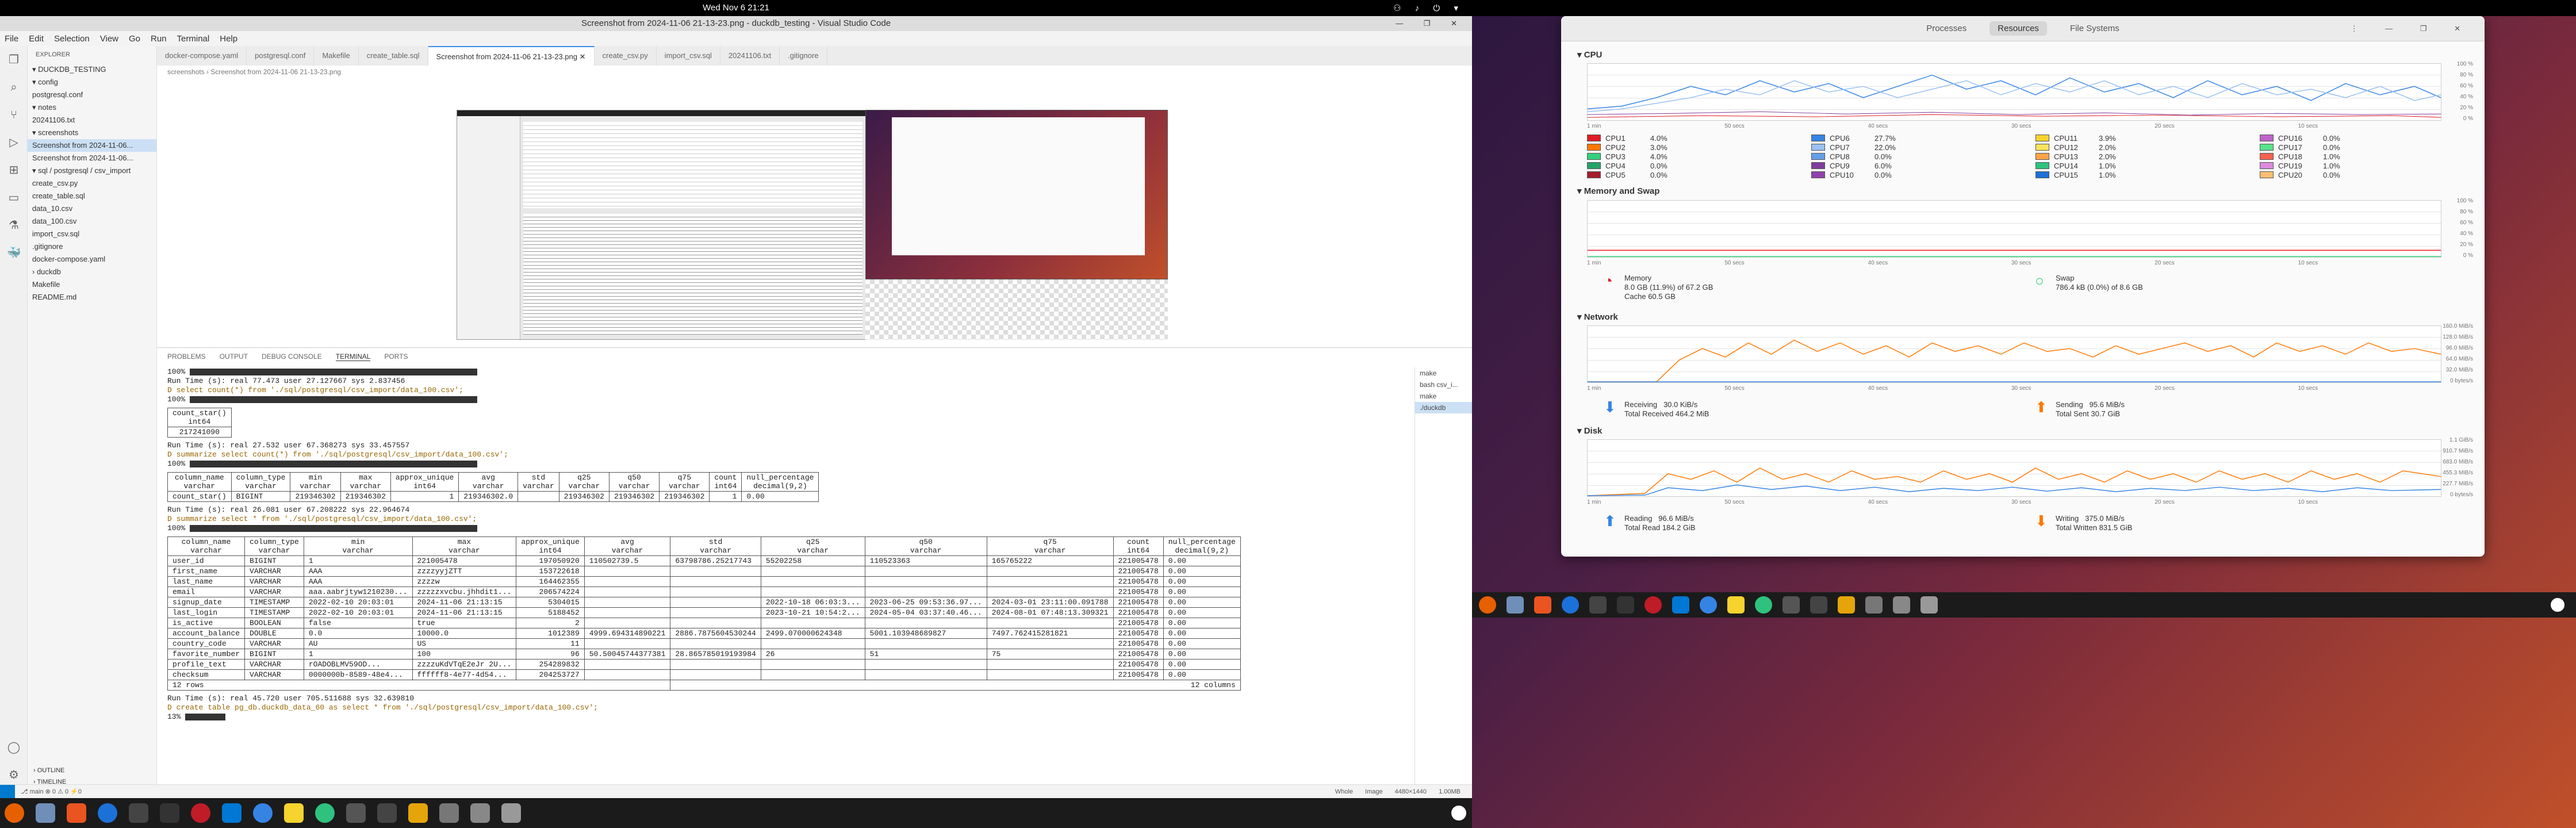  What do you see at coordinates (736, 8) in the screenshot?
I see `clock: Wed Nov 6 21:21` at bounding box center [736, 8].